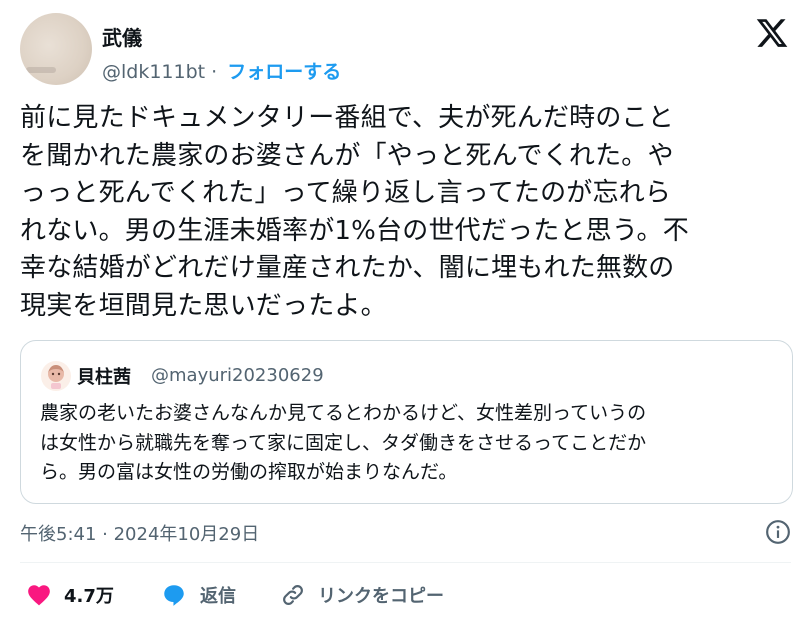 Image resolution: width=811 pixels, height=617 pixels. I want to click on quoted-line: ら。男の富は女性の労働の搾取が始まりなんだ。, so click(249, 472).